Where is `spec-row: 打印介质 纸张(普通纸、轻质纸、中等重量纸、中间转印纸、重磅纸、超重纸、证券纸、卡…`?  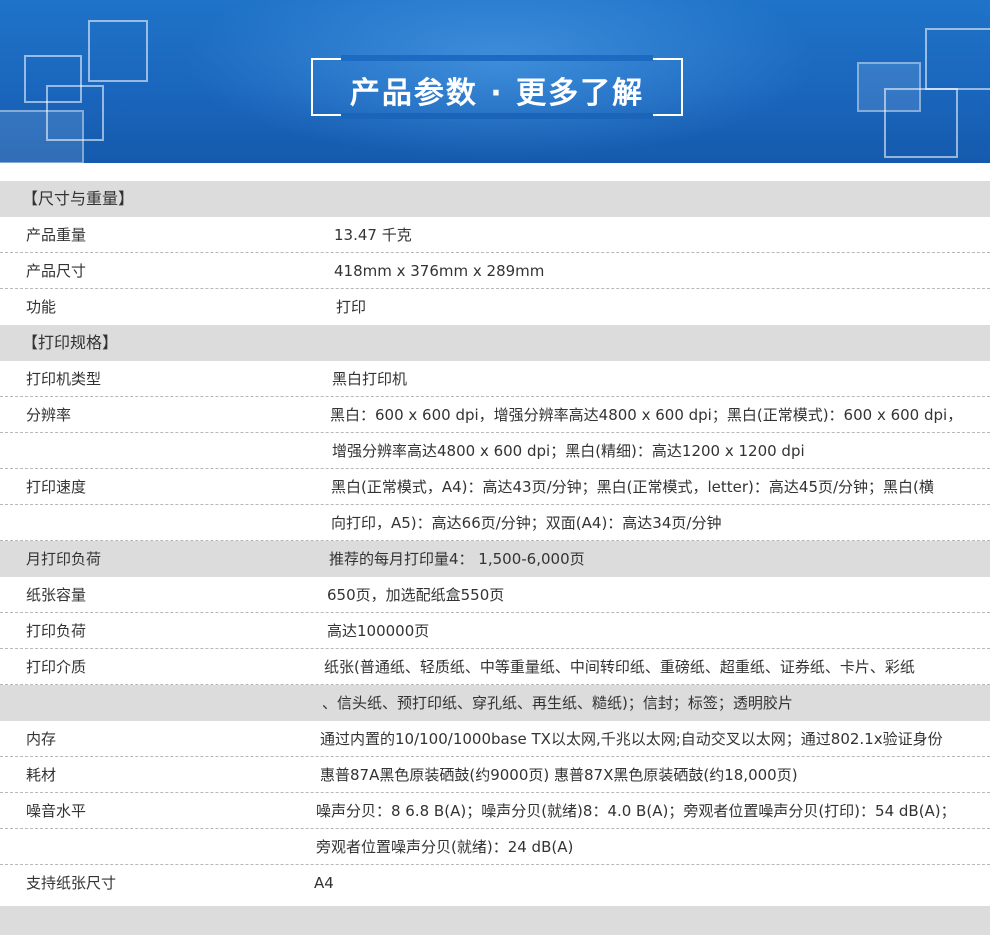 spec-row: 打印介质 纸张(普通纸、轻质纸、中等重量纸、中间转印纸、重磅纸、超重纸、证券纸、卡… is located at coordinates (495, 667).